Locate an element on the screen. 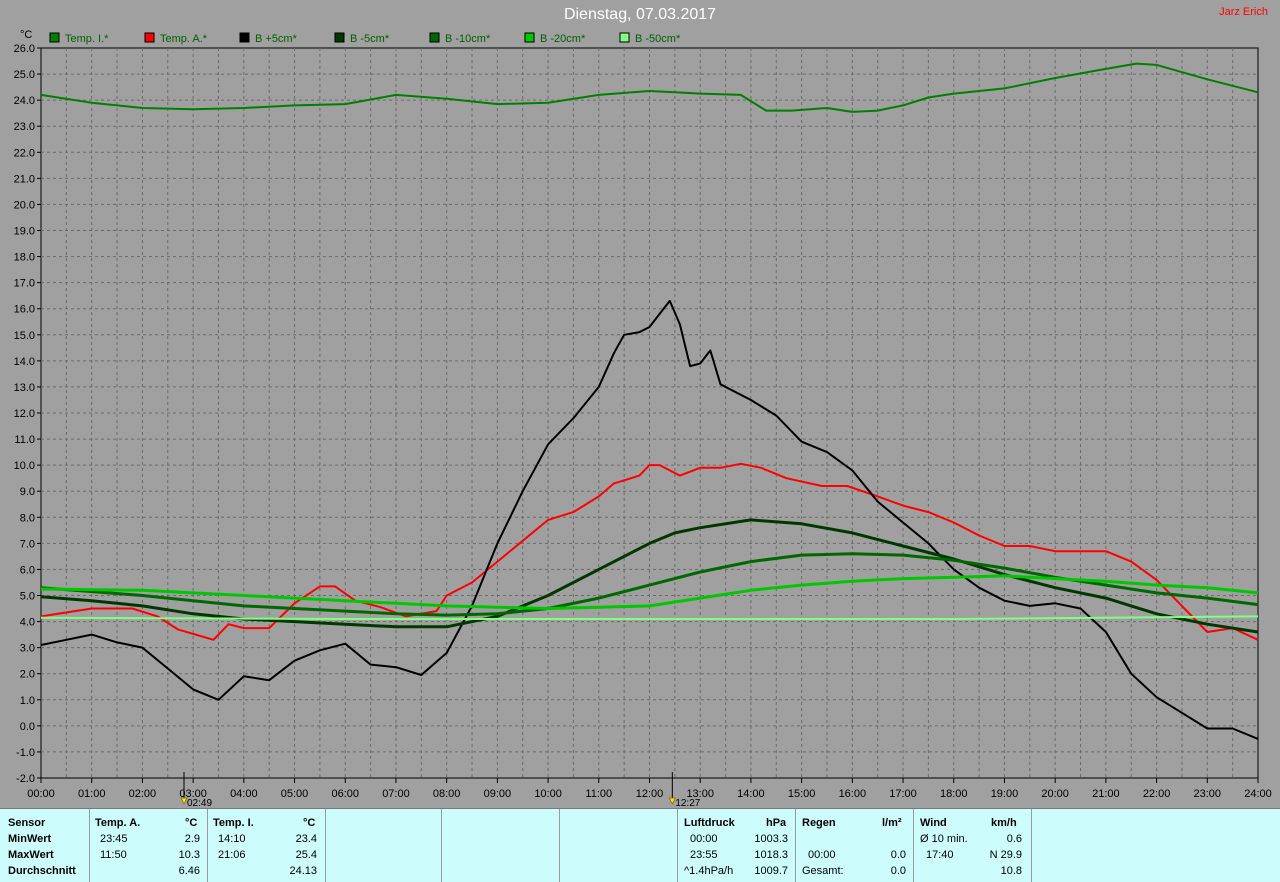  y-tick-label: -1.0 is located at coordinates (25, 753).